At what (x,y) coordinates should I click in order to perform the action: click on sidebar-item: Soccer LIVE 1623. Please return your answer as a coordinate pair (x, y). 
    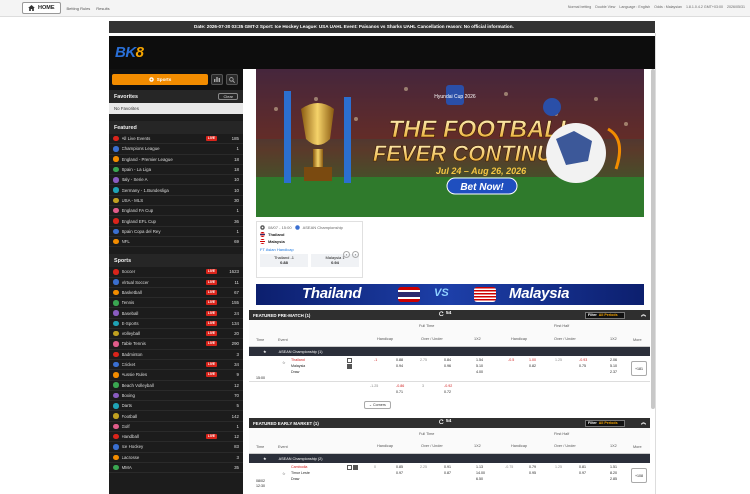
    Looking at the image, I should click on (176, 272).